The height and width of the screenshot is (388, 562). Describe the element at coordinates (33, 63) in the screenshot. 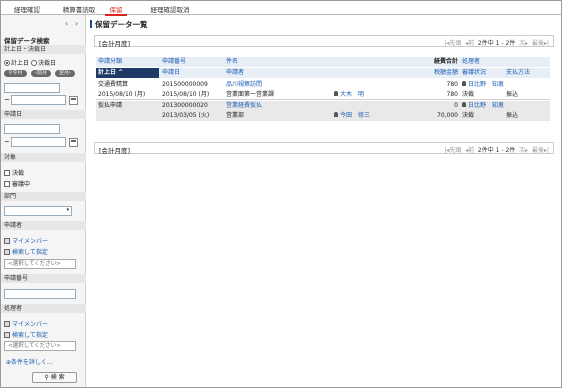

I see `radio-kessai` at that location.